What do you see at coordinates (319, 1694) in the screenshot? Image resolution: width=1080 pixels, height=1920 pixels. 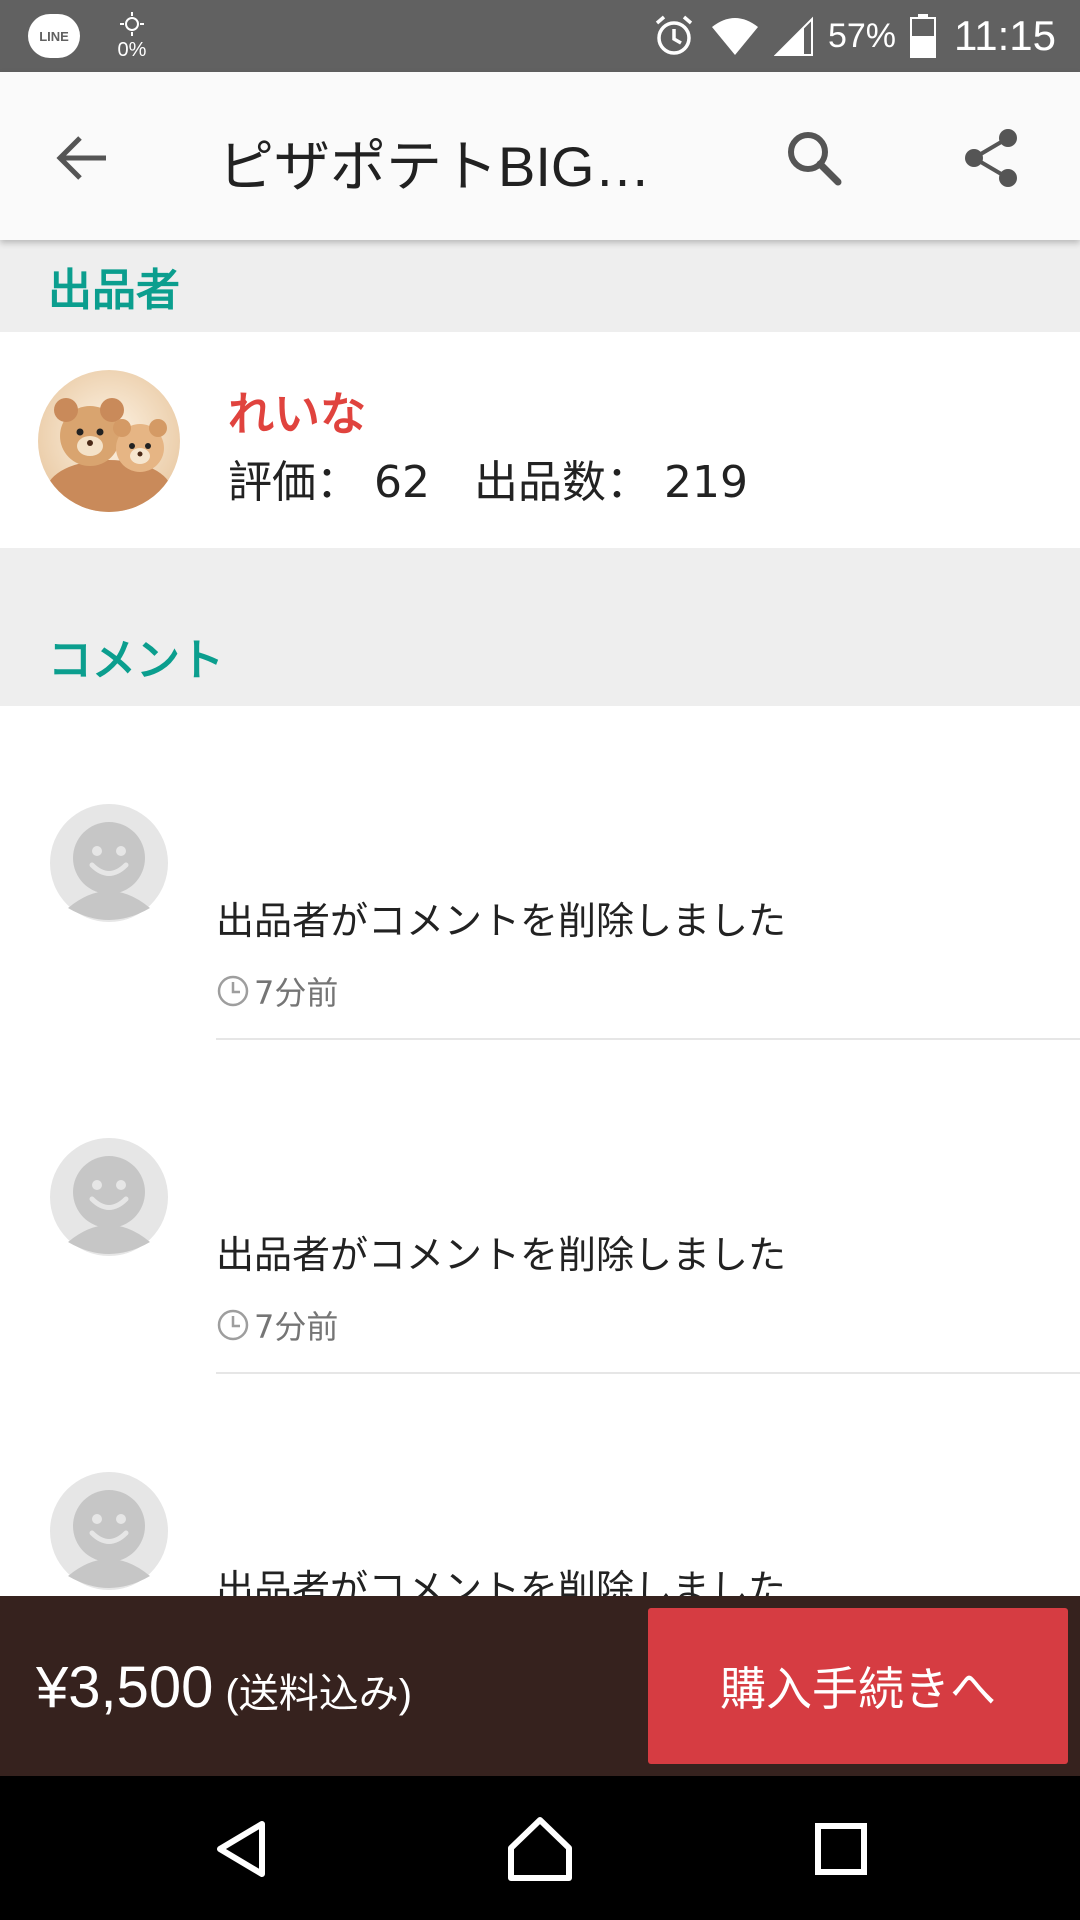 I see `price-shipping-note: (送料込み)` at bounding box center [319, 1694].